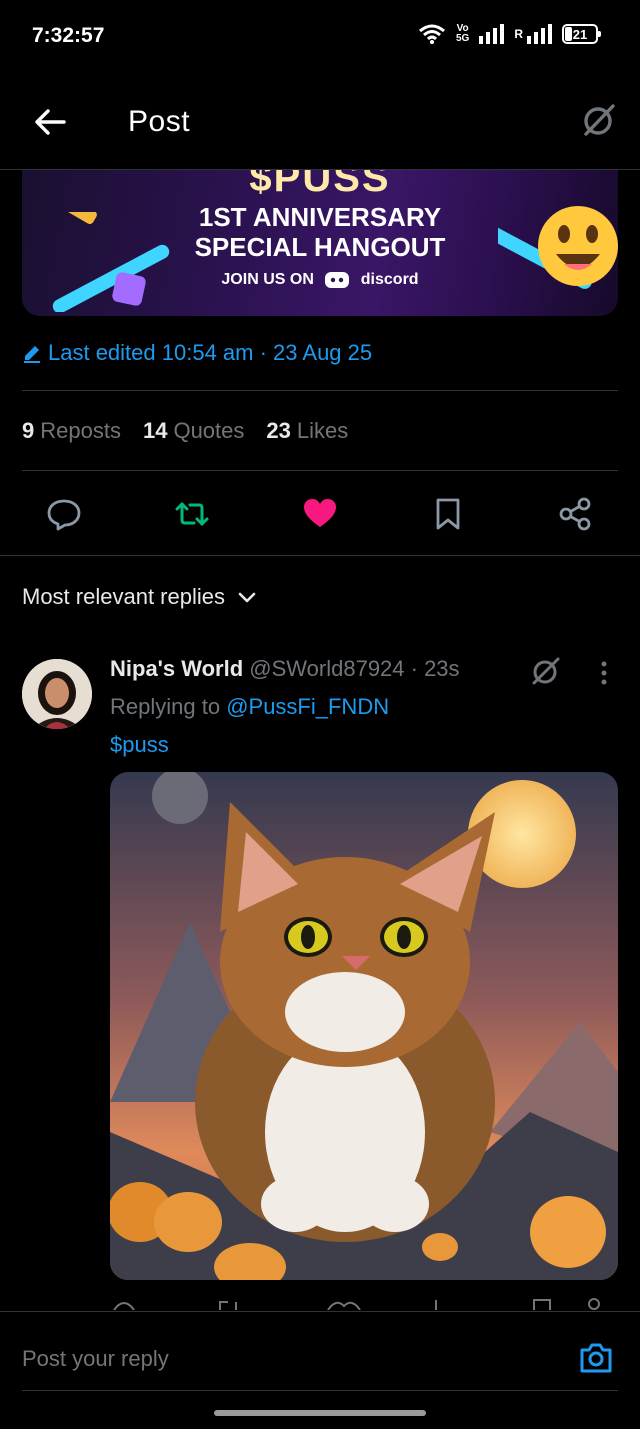 The image size is (640, 1429). I want to click on camera-button, so click(596, 1358).